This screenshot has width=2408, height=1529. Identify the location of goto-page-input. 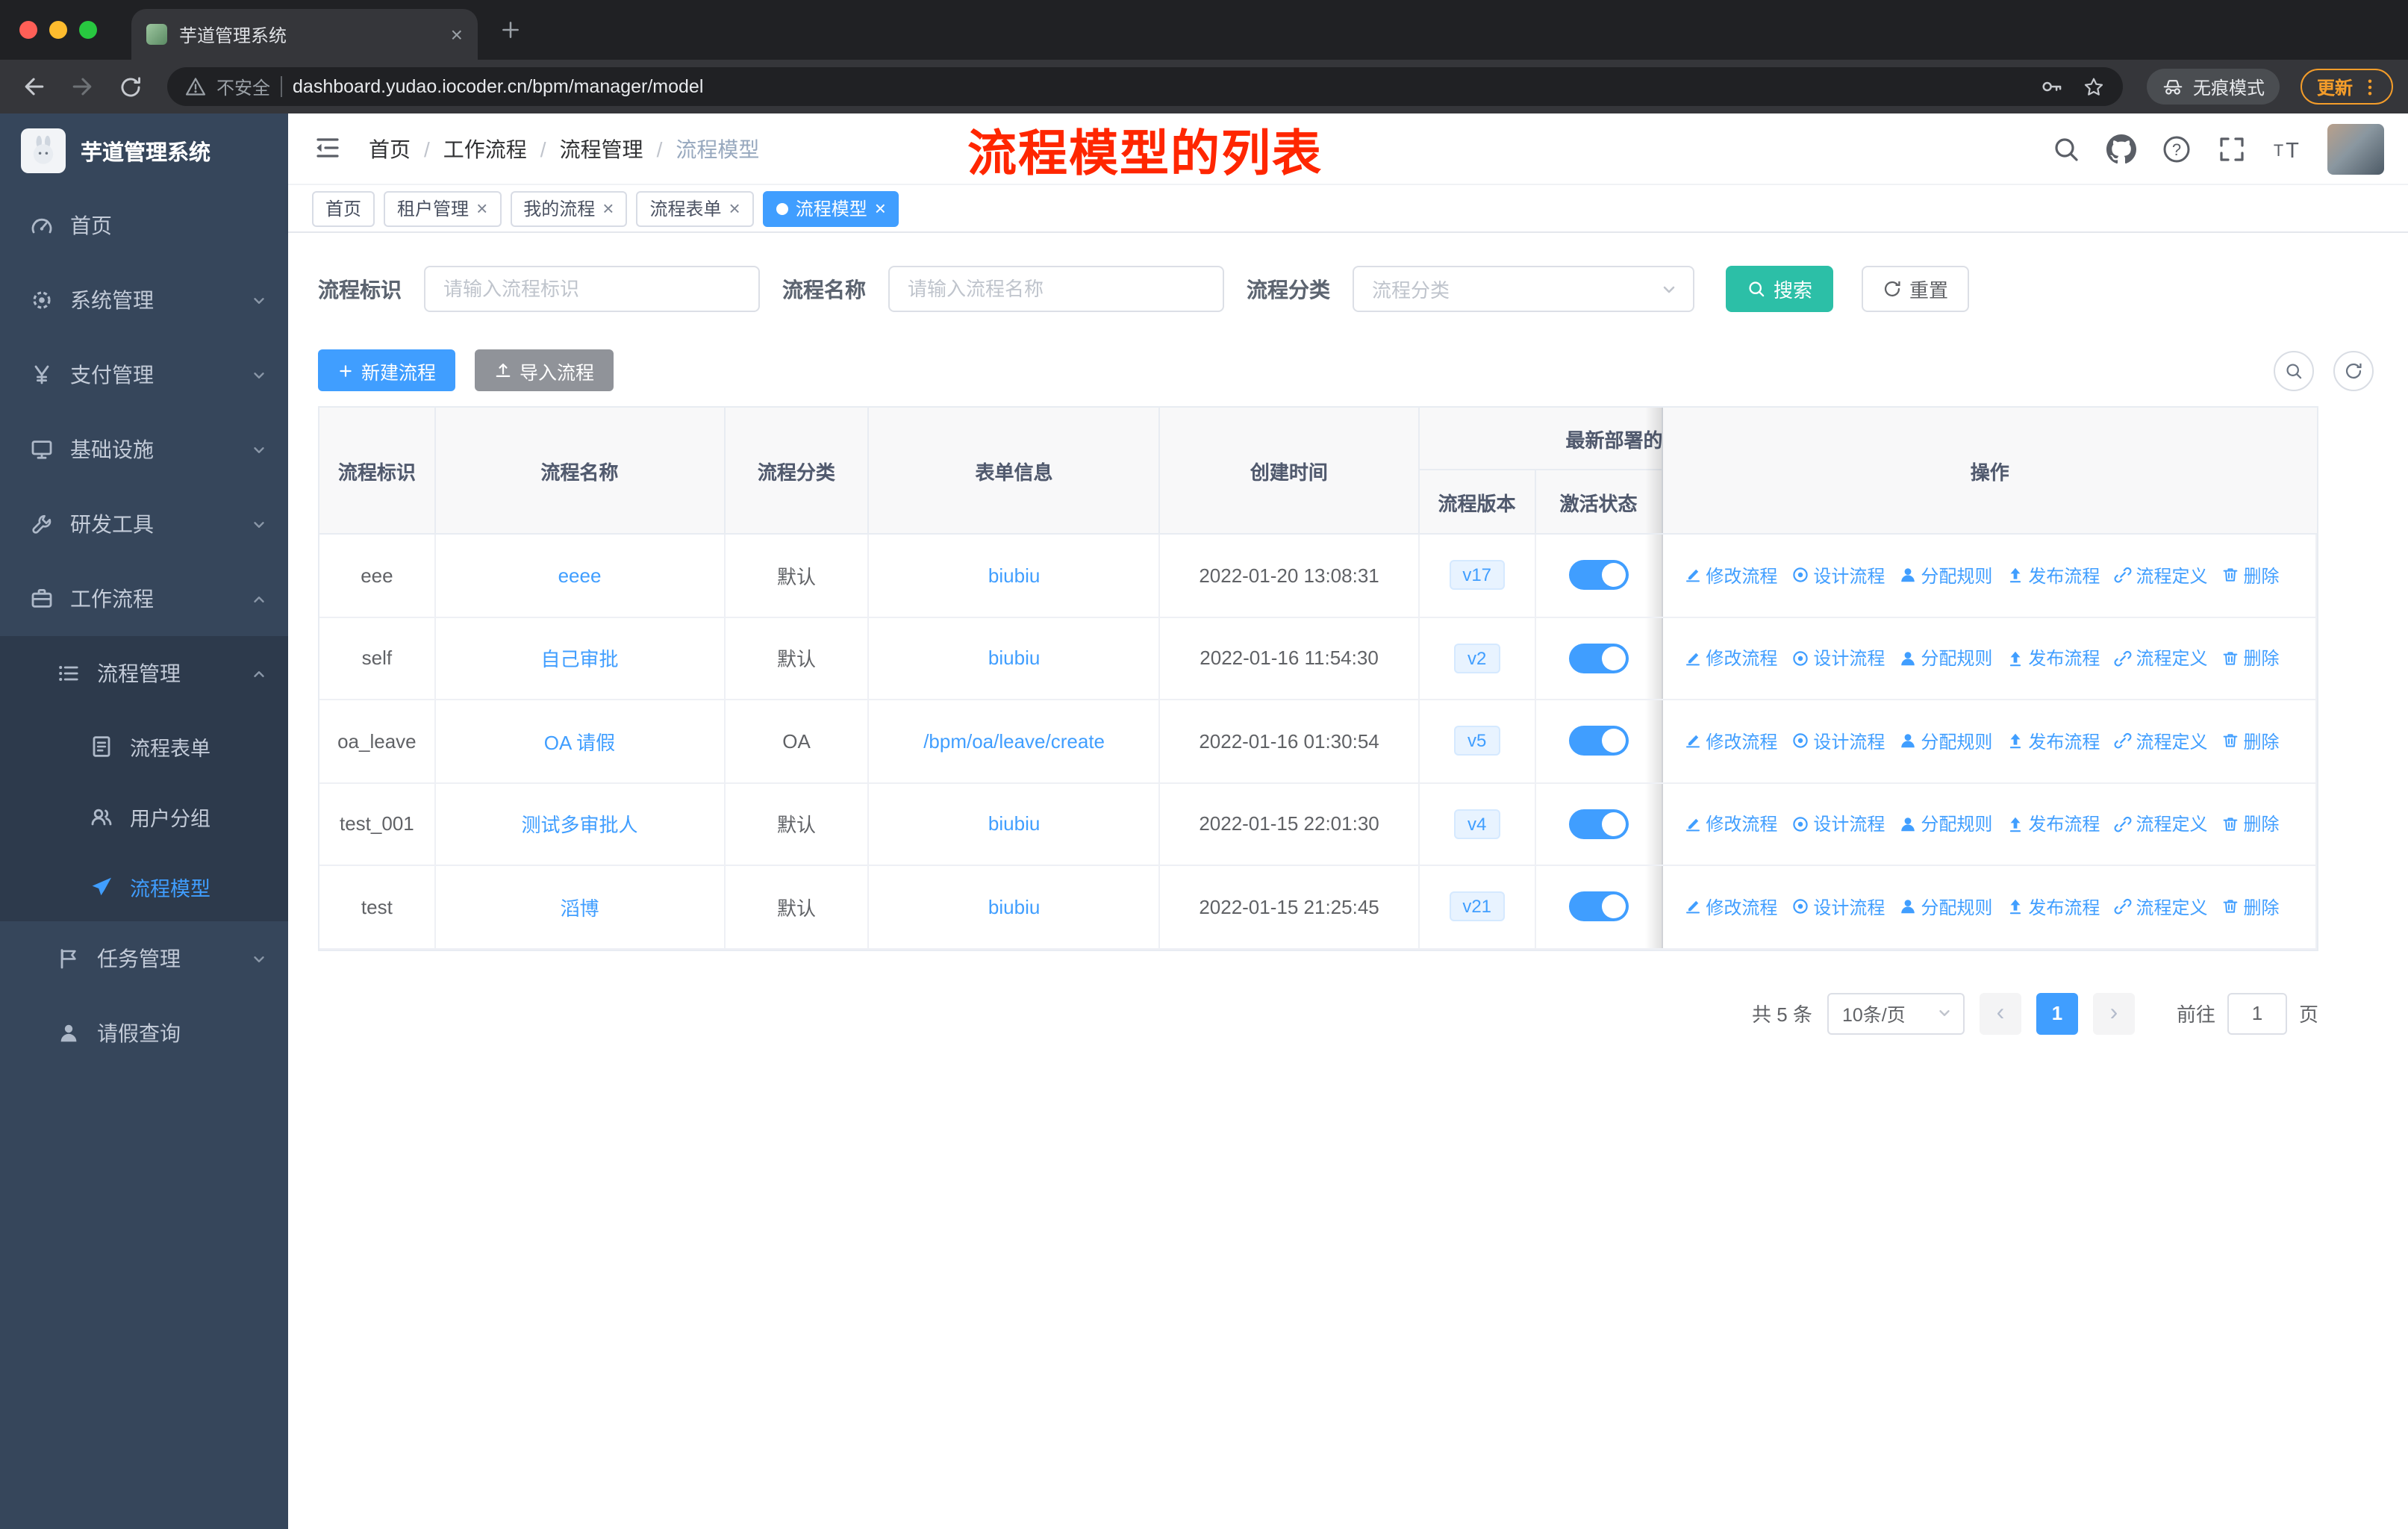
(2257, 1013).